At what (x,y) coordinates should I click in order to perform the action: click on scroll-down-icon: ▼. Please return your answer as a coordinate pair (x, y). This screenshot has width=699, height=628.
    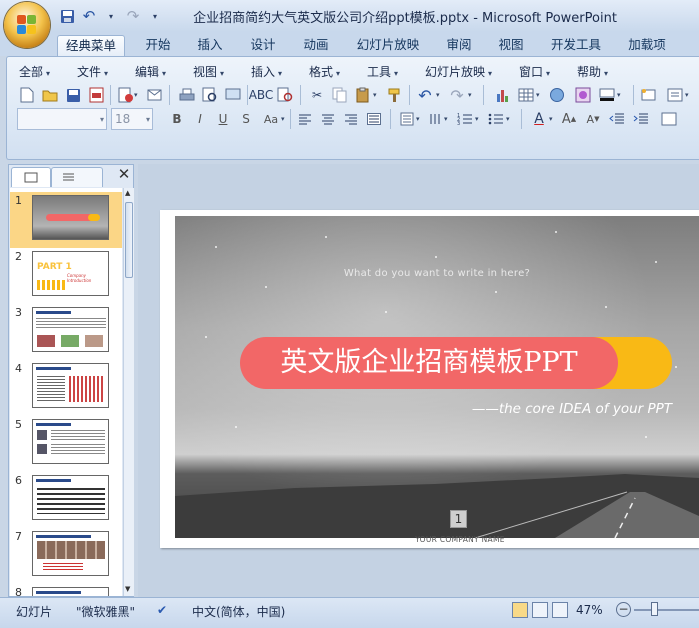
    Looking at the image, I should click on (127, 589).